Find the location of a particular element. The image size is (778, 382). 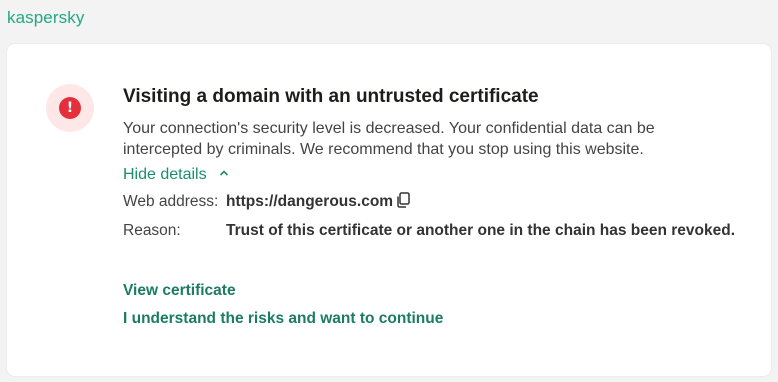

copy-icon is located at coordinates (403, 200).